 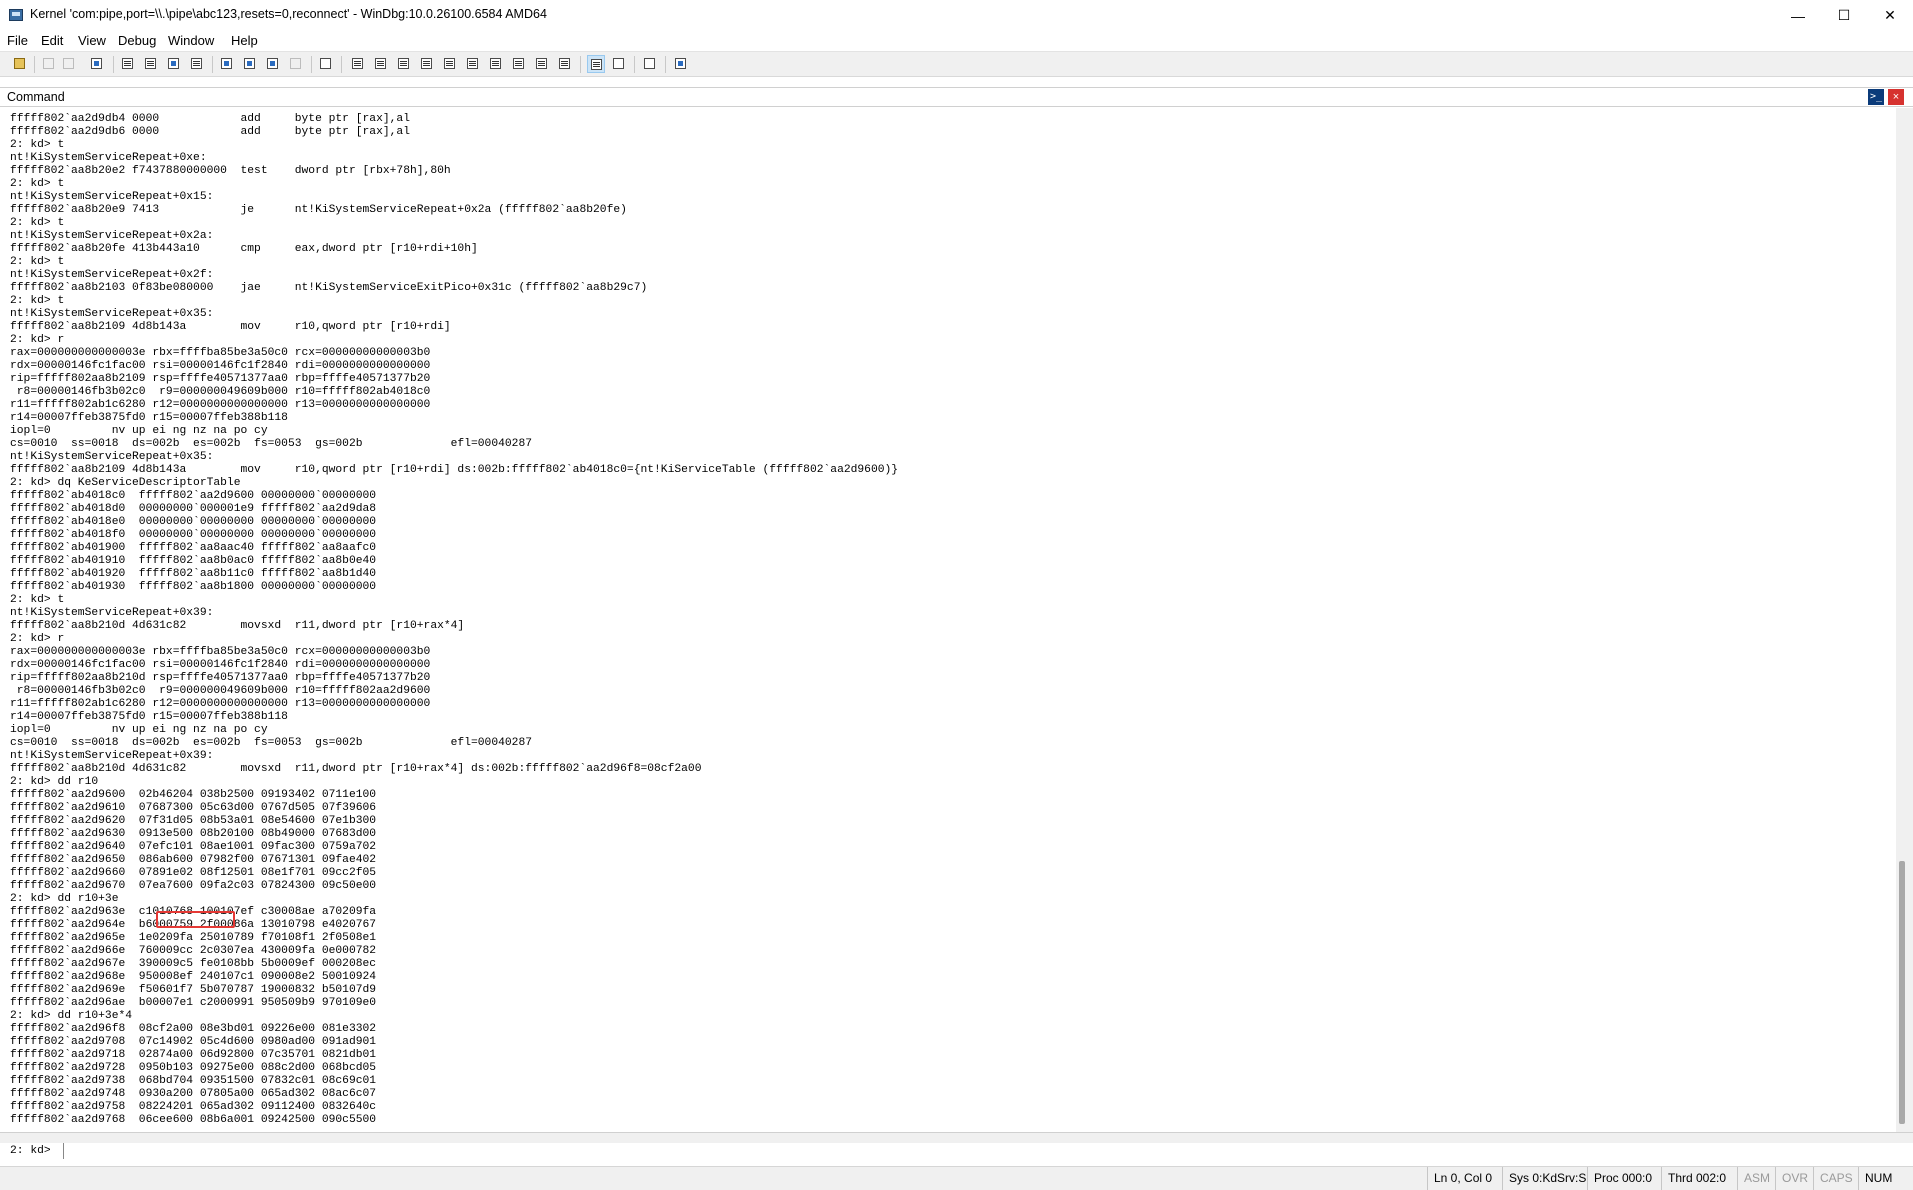 What do you see at coordinates (52, 40) in the screenshot?
I see `menu-edit: Edit` at bounding box center [52, 40].